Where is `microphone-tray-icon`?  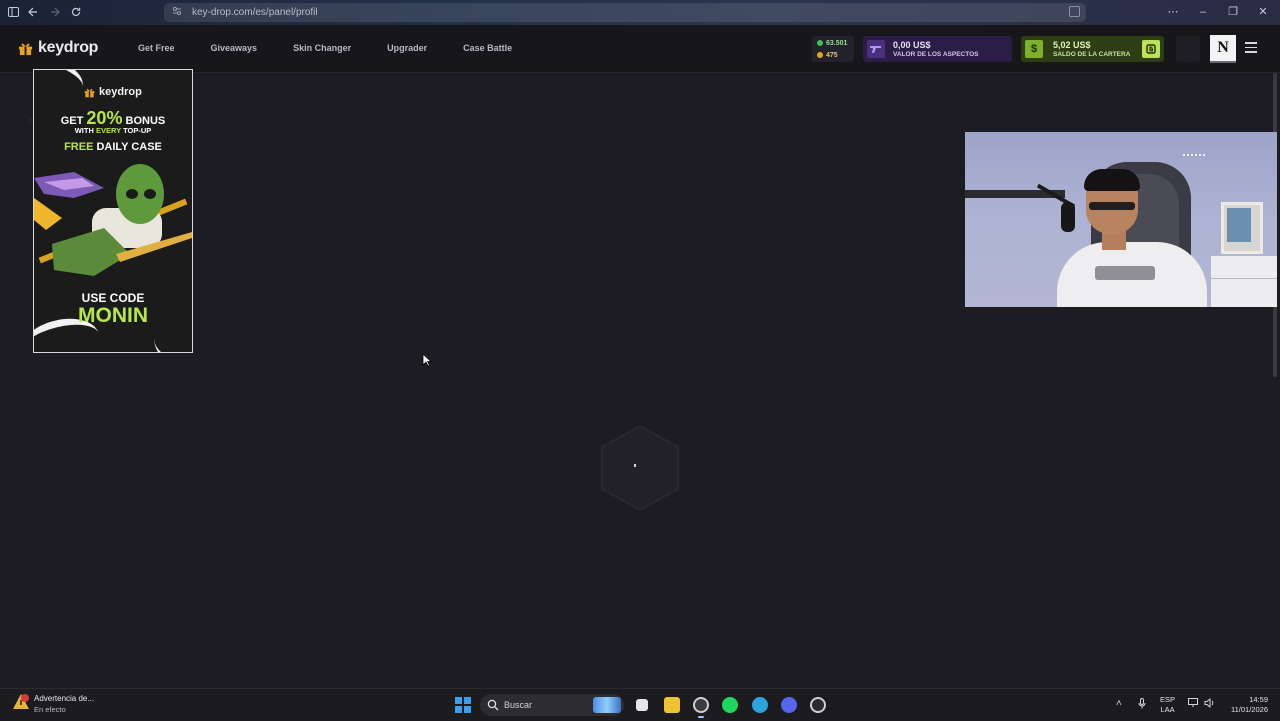
microphone-tray-icon is located at coordinates (1142, 705).